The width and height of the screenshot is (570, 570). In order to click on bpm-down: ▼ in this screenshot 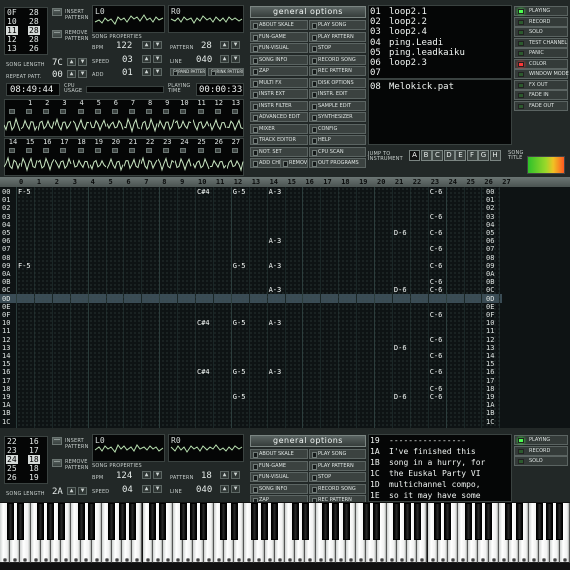, I will do `click(157, 45)`.